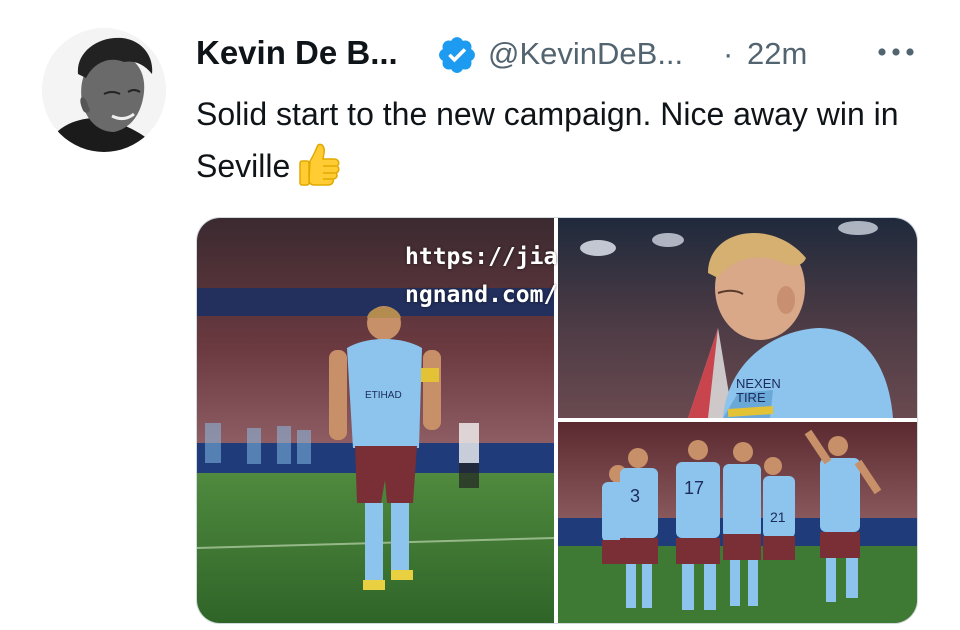 The height and width of the screenshot is (630, 960). I want to click on svg-text: ETIHAD, so click(383, 395).